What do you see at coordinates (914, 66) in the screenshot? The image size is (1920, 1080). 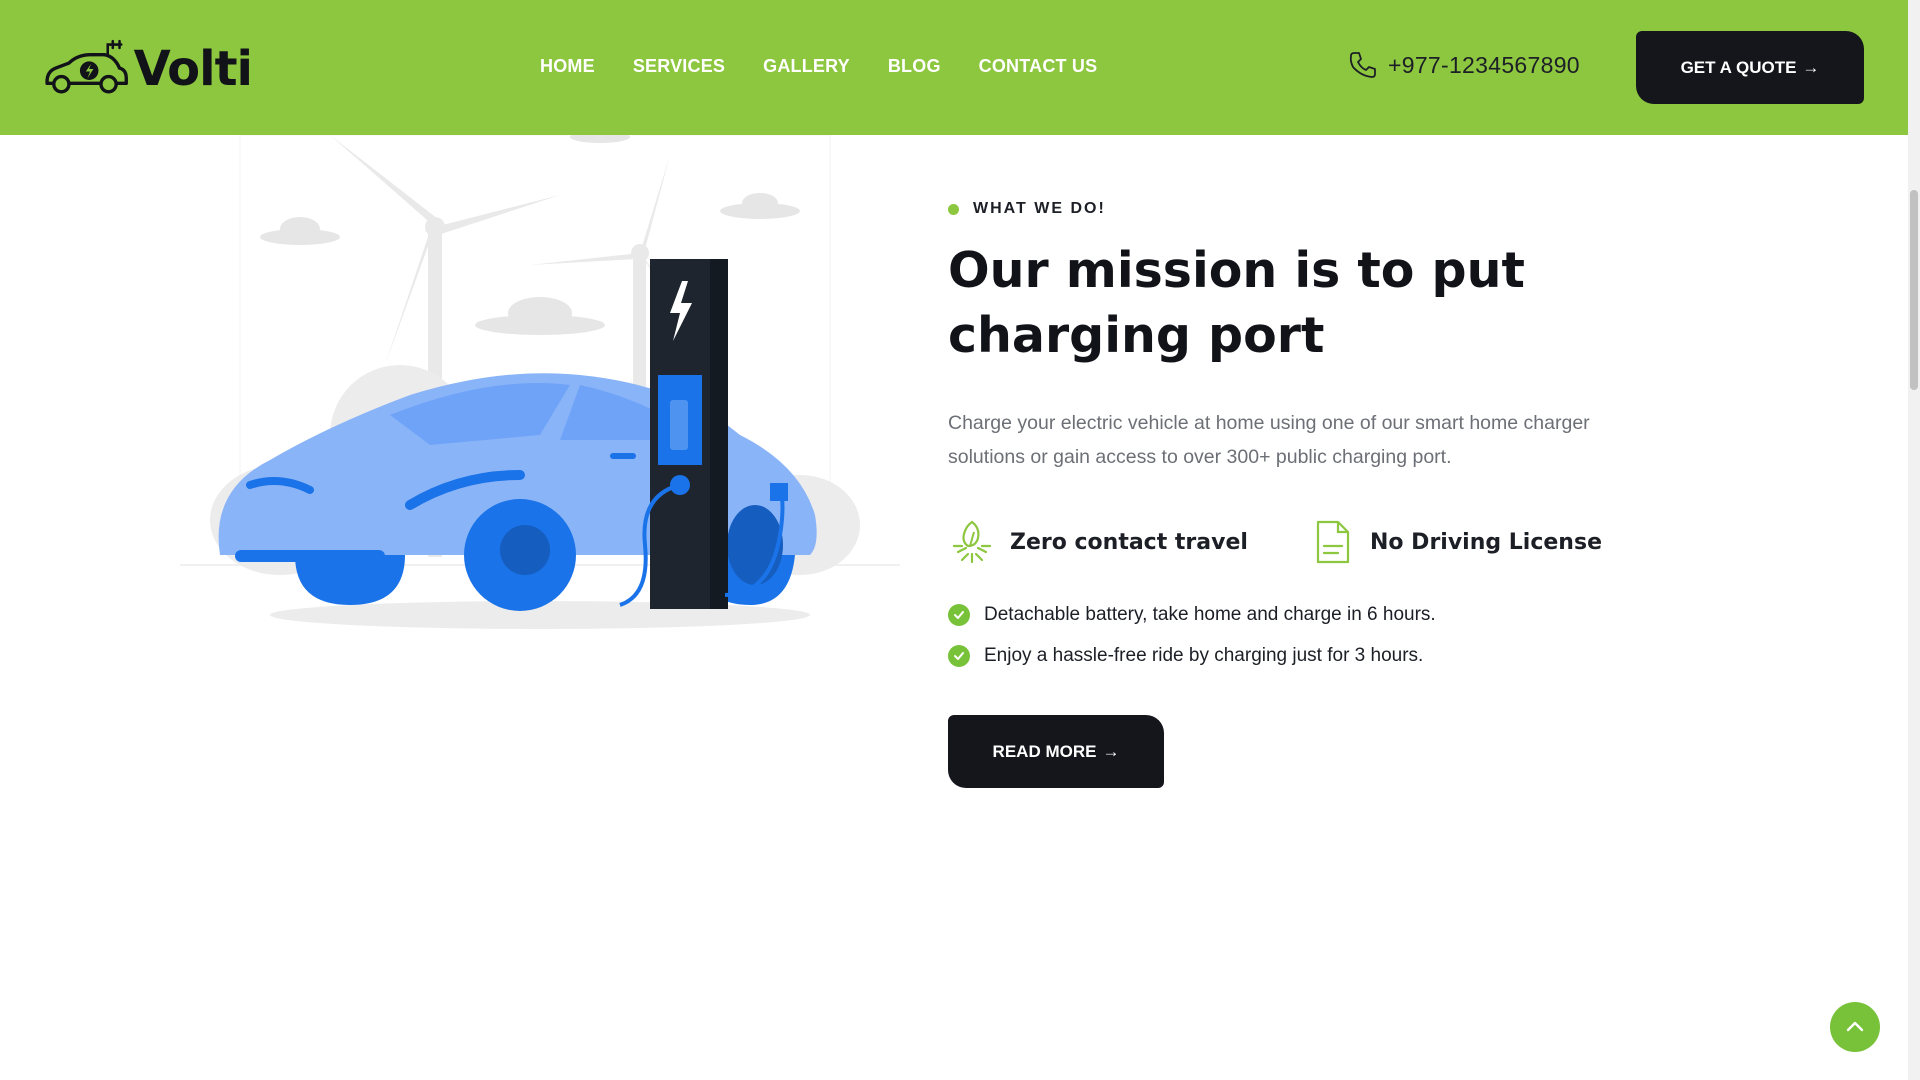 I see `nav-blog: BLOG` at bounding box center [914, 66].